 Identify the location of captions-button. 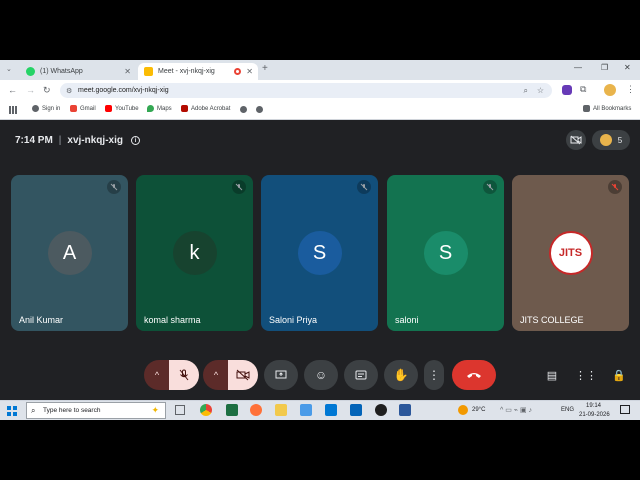
(361, 375).